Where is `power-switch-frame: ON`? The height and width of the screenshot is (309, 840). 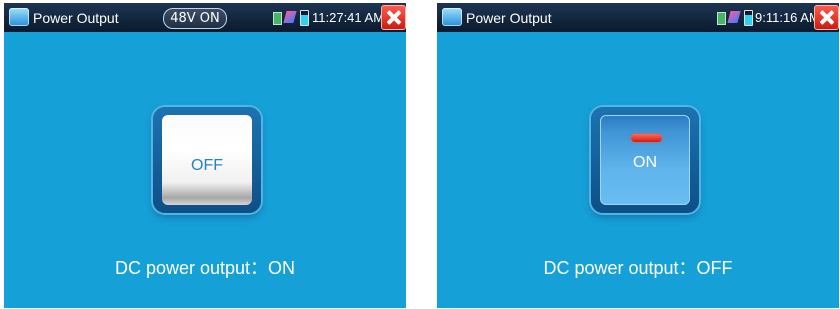 power-switch-frame: ON is located at coordinates (645, 160).